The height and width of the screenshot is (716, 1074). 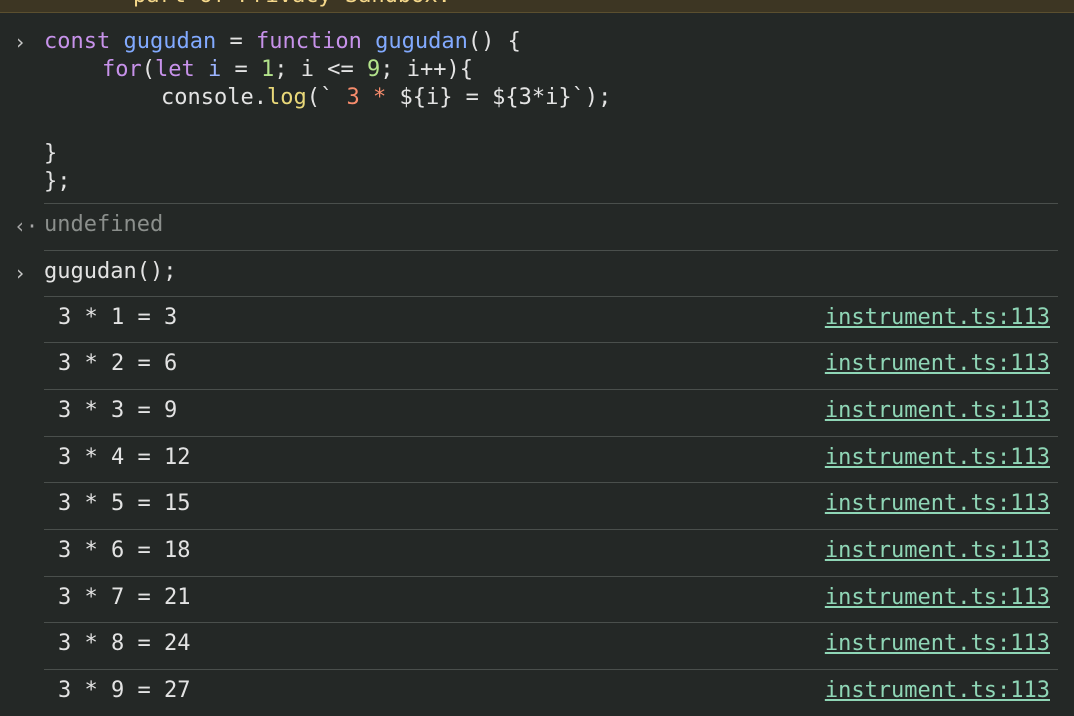 I want to click on log-message: 3 * 4 = 12, so click(x=124, y=457).